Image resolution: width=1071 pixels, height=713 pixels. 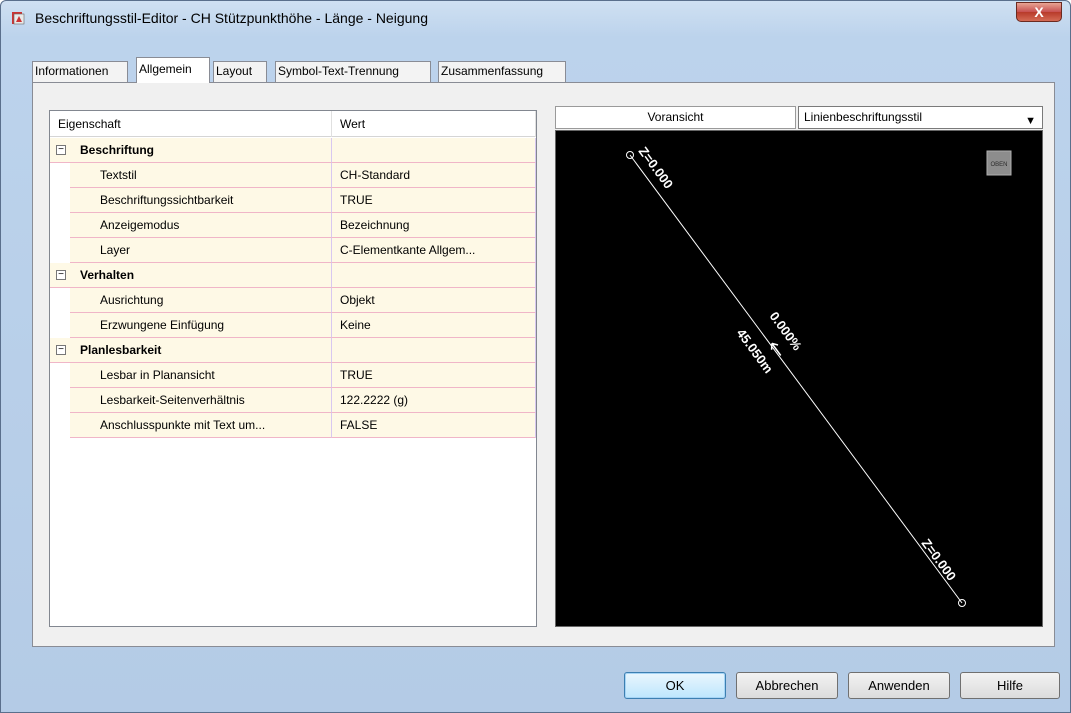 I want to click on length-label: 45.050m, so click(x=755, y=351).